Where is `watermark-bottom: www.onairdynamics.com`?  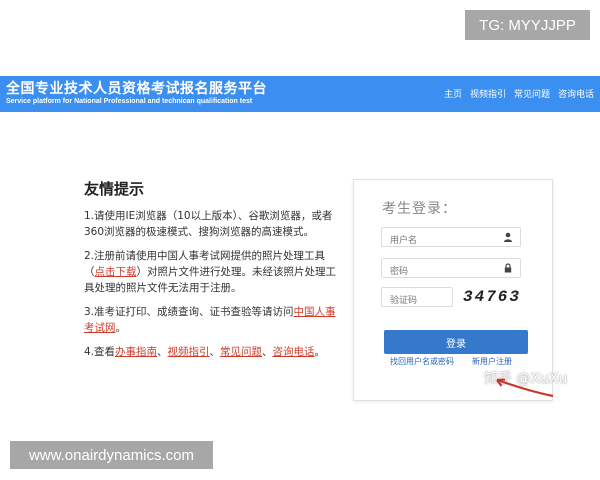 watermark-bottom: www.onairdynamics.com is located at coordinates (111, 455).